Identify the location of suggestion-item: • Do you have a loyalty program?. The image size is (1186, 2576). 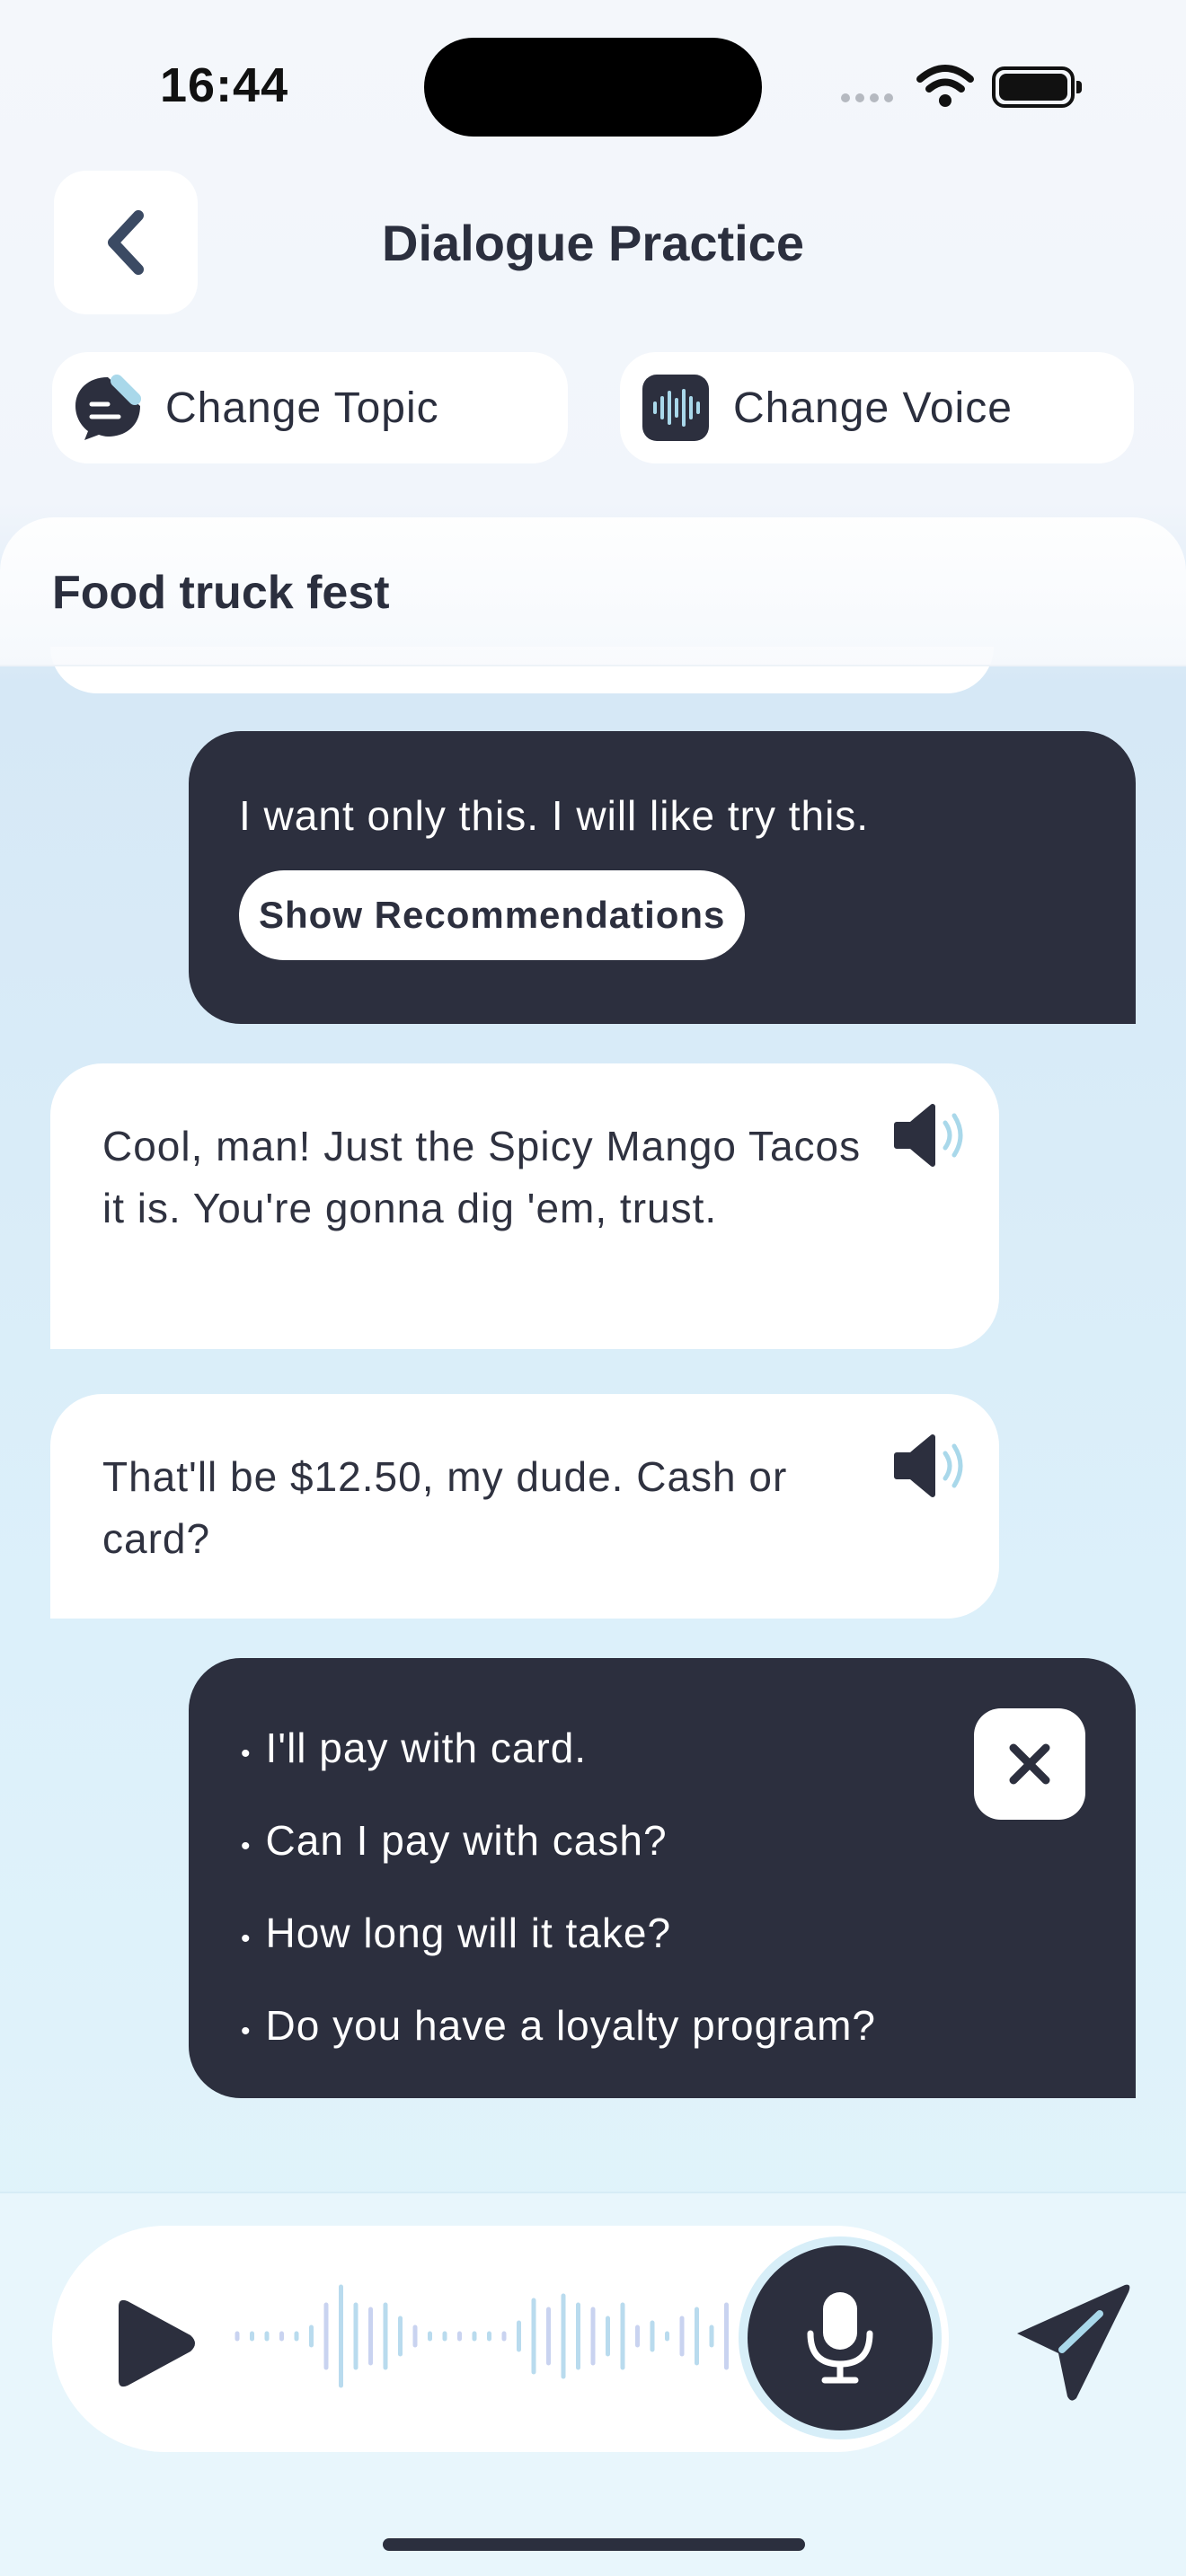
(662, 2028).